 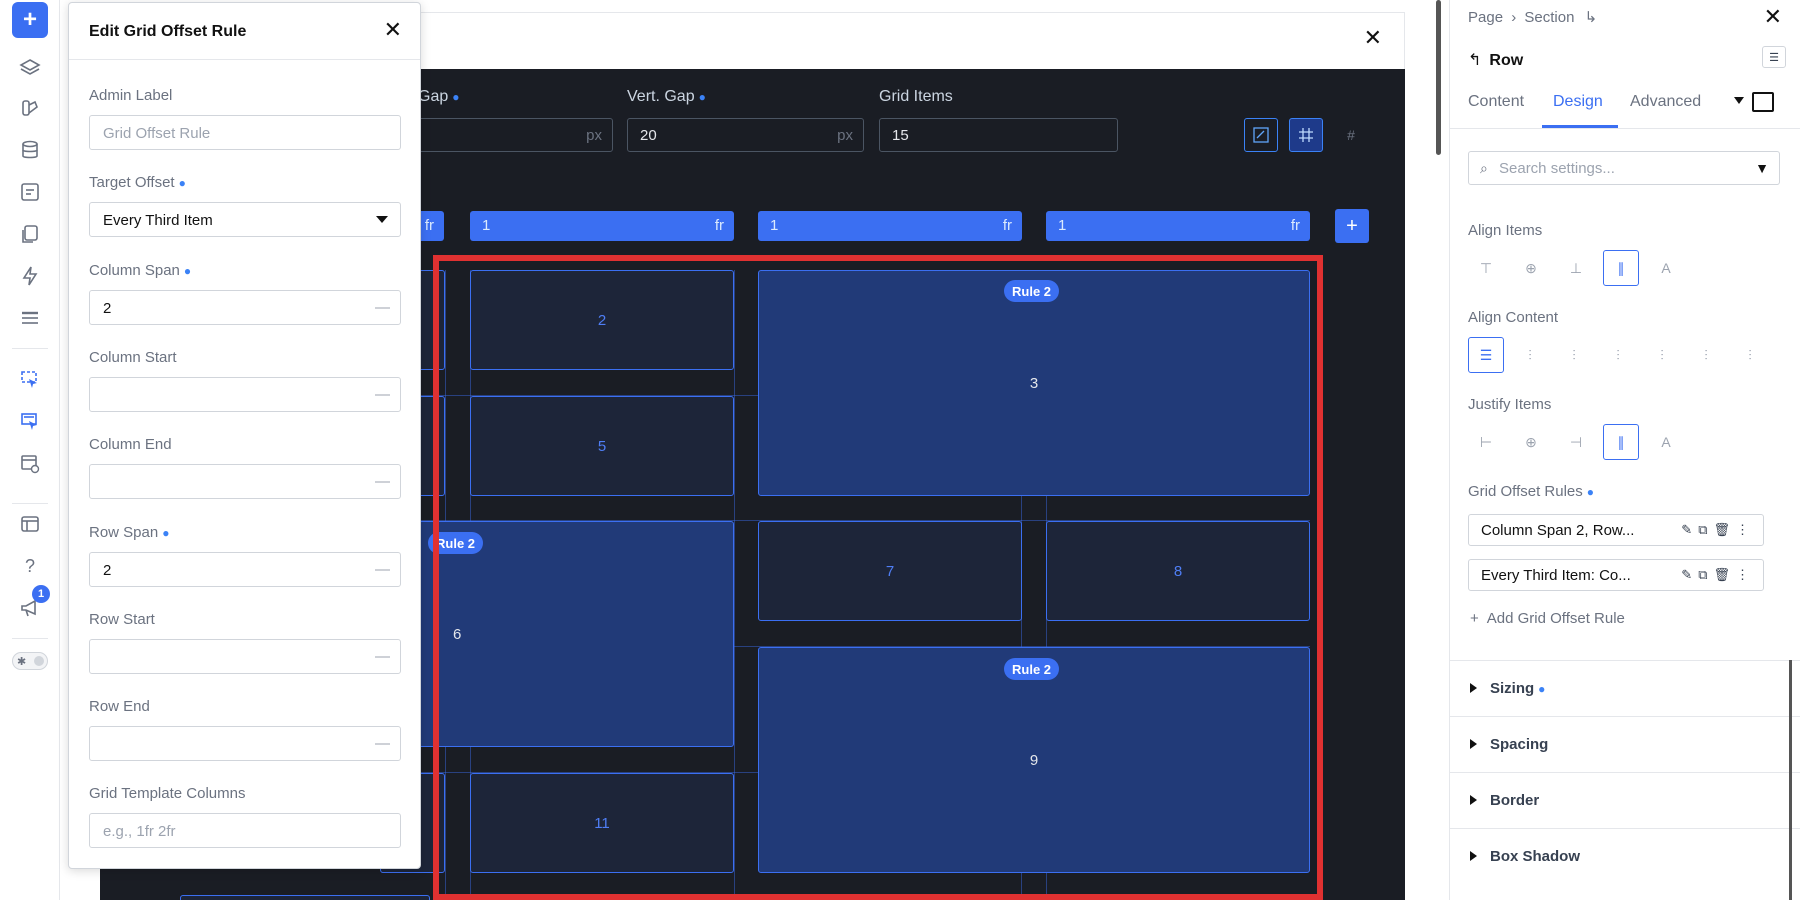 What do you see at coordinates (1616, 530) in the screenshot?
I see `grid-offset-rule-item: Column Span 2, Row... ✎⧉🗑⋮` at bounding box center [1616, 530].